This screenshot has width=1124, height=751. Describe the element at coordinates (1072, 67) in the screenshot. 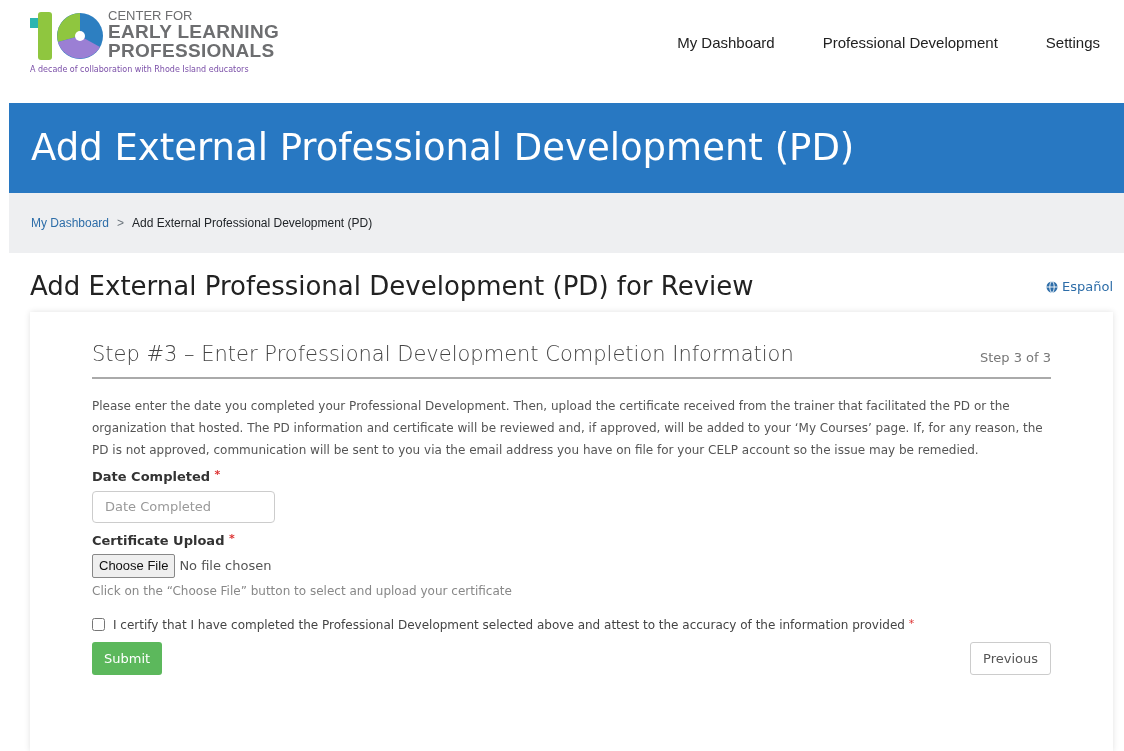

I see `nav-link: Settings` at that location.